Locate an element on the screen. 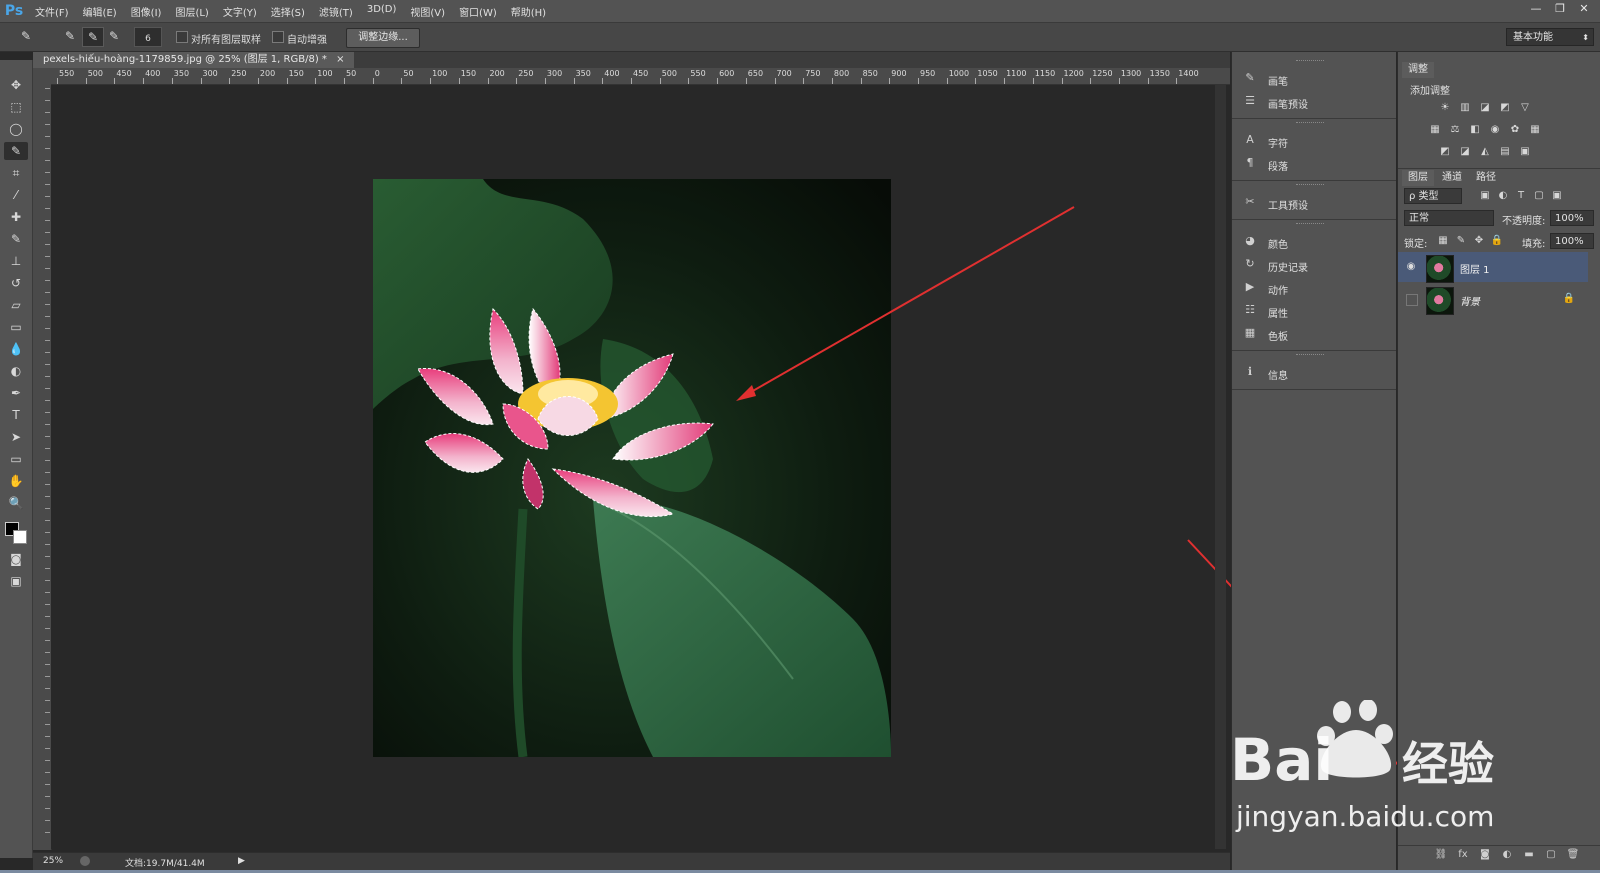  new-layer-icon: ▢ is located at coordinates (1551, 855).